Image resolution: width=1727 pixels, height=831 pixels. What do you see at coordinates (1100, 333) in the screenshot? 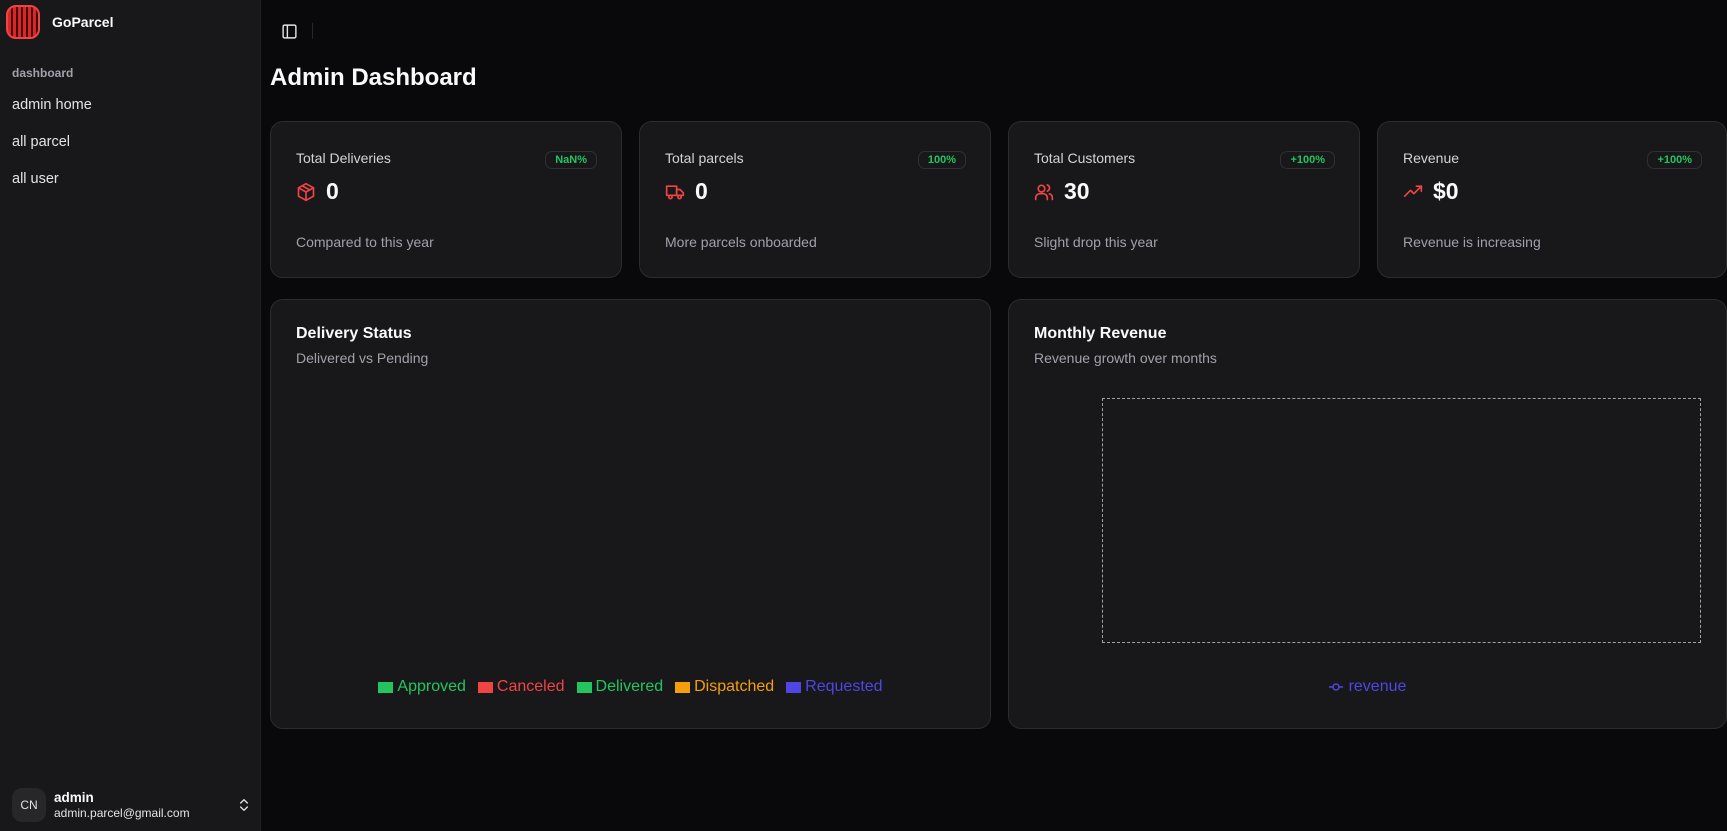
I see `chart-title: Monthly Revenue` at bounding box center [1100, 333].